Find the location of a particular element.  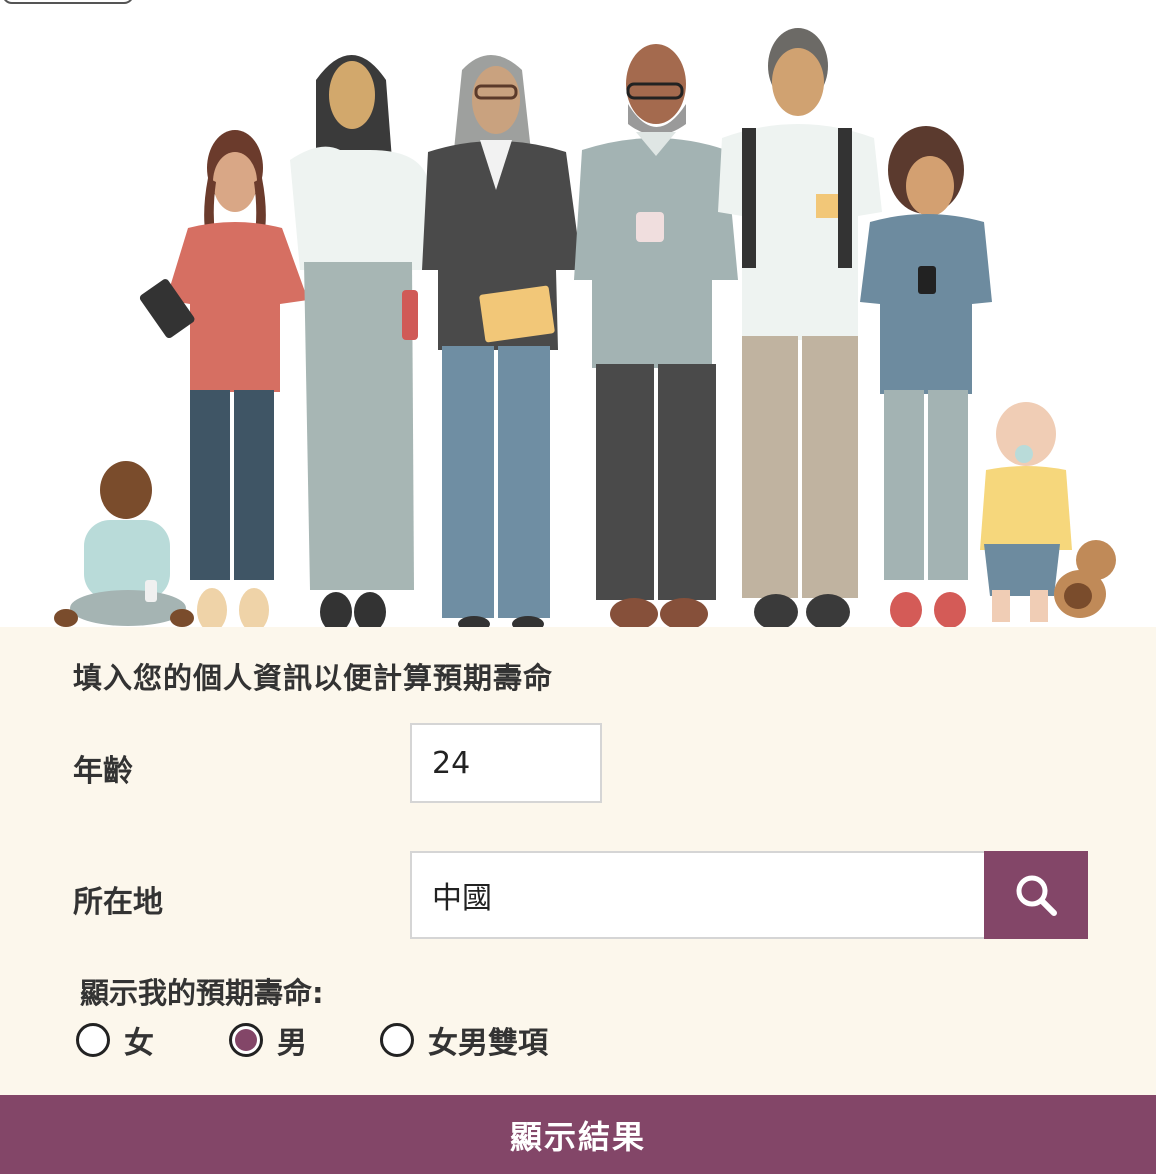

baby-sitting-figure is located at coordinates (124, 544).